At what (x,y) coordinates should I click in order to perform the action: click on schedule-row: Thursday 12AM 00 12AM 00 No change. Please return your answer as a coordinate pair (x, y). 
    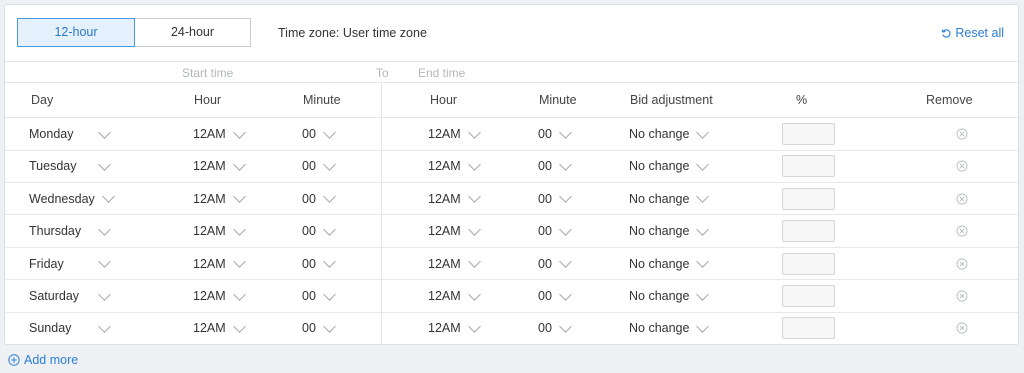
    Looking at the image, I should click on (511, 231).